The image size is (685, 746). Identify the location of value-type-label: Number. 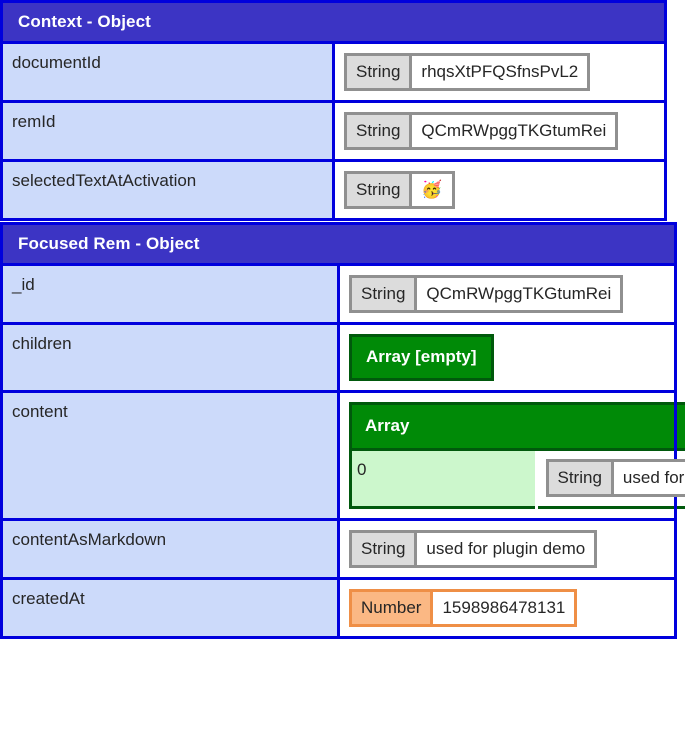
(393, 608).